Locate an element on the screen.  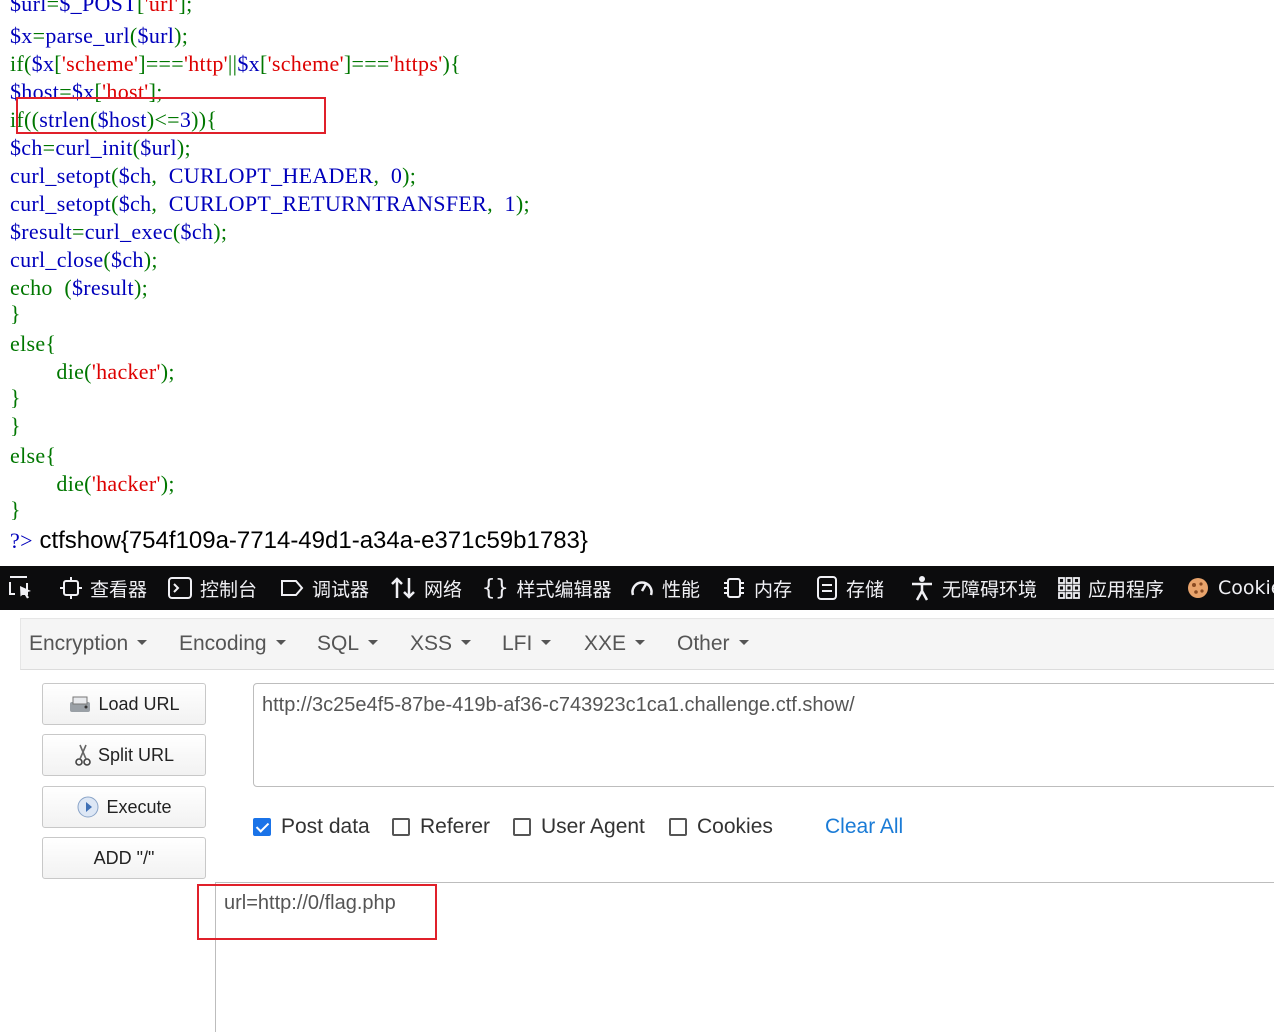
tab-label: 网络 is located at coordinates (443, 589).